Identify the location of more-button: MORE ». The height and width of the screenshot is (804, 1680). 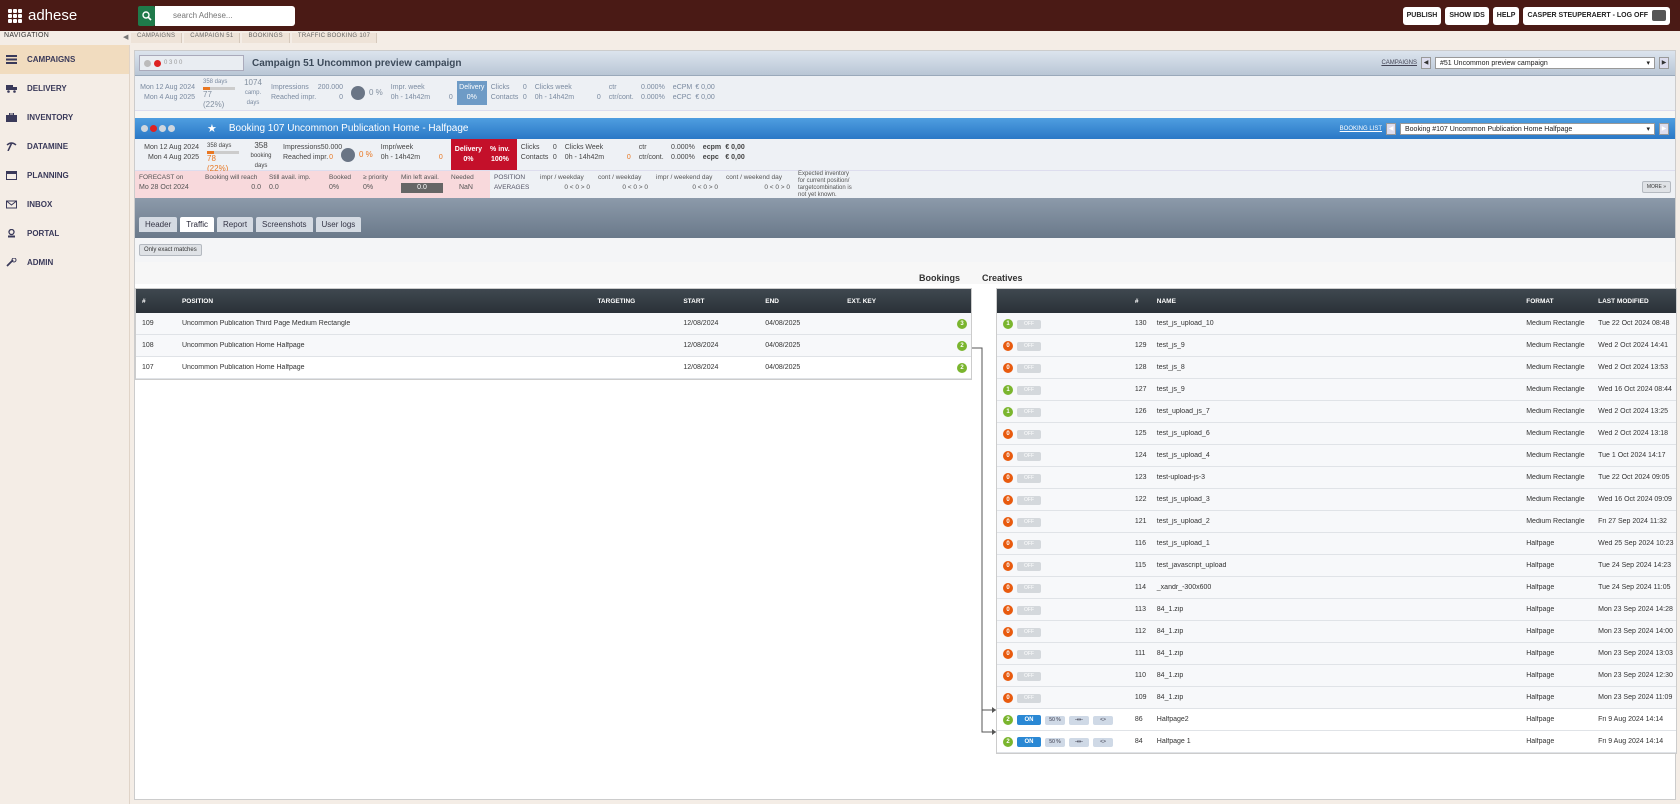
(1656, 187).